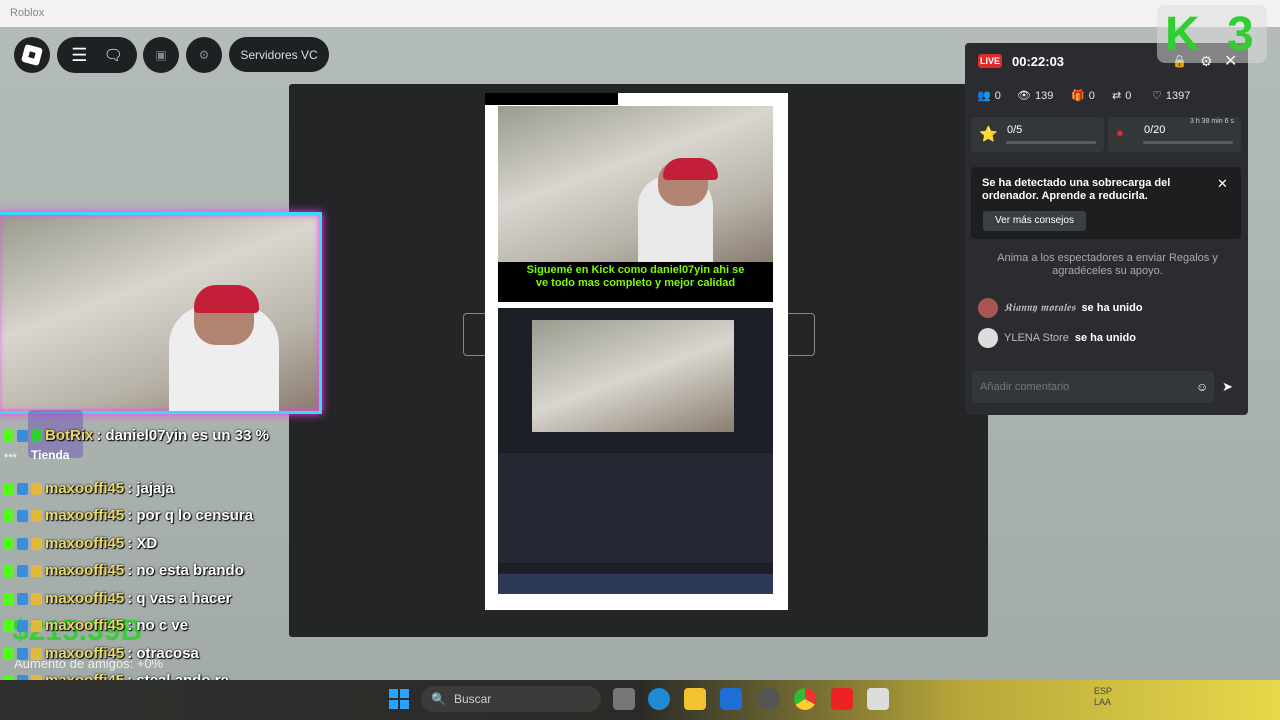 The width and height of the screenshot is (1280, 720). What do you see at coordinates (95, 625) in the screenshot?
I see `chat-message: maxooffi45: no c ve` at bounding box center [95, 625].